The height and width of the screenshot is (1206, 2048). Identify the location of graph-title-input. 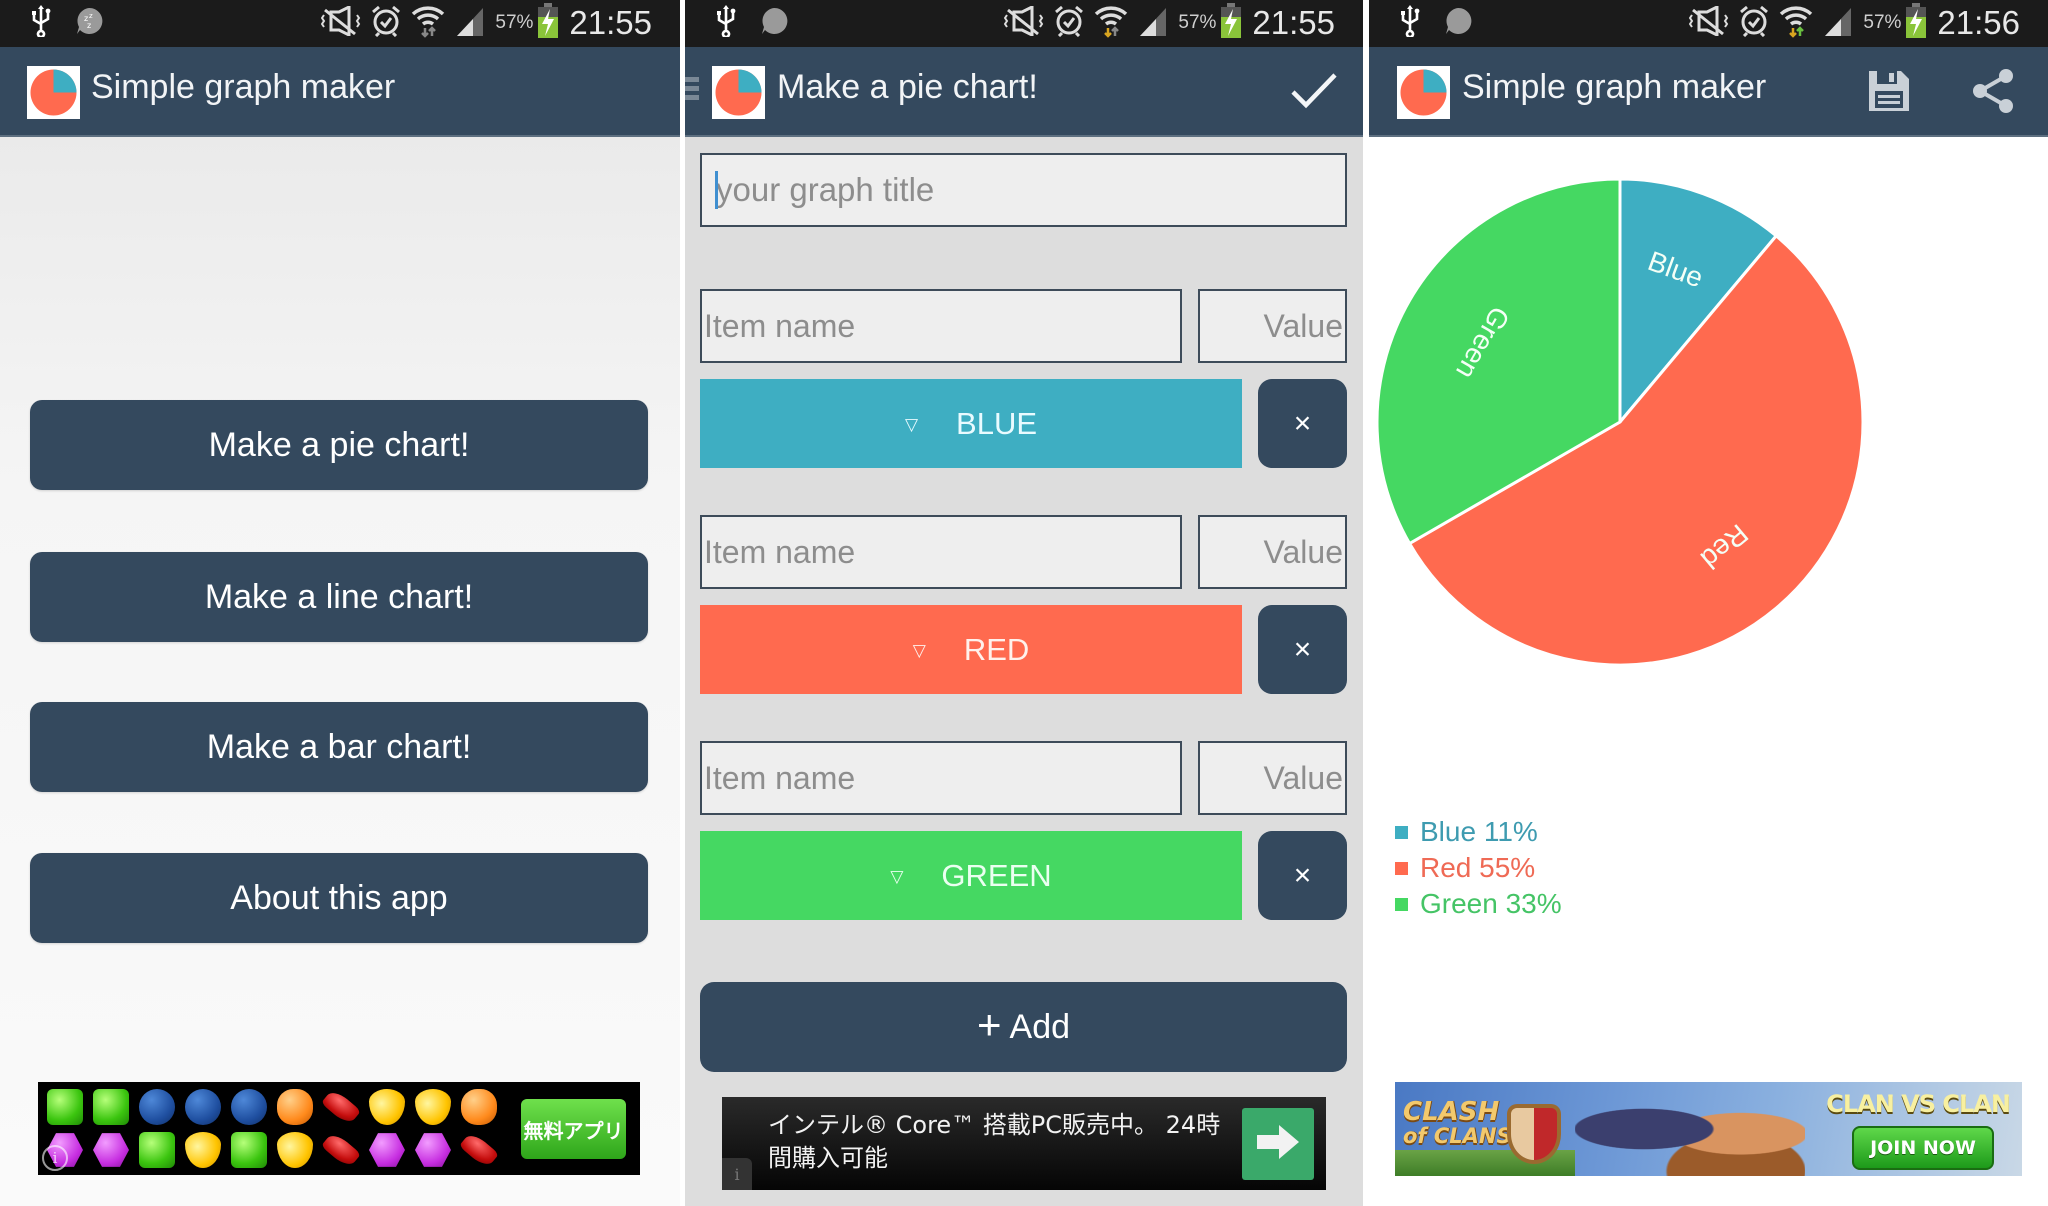
(1023, 190).